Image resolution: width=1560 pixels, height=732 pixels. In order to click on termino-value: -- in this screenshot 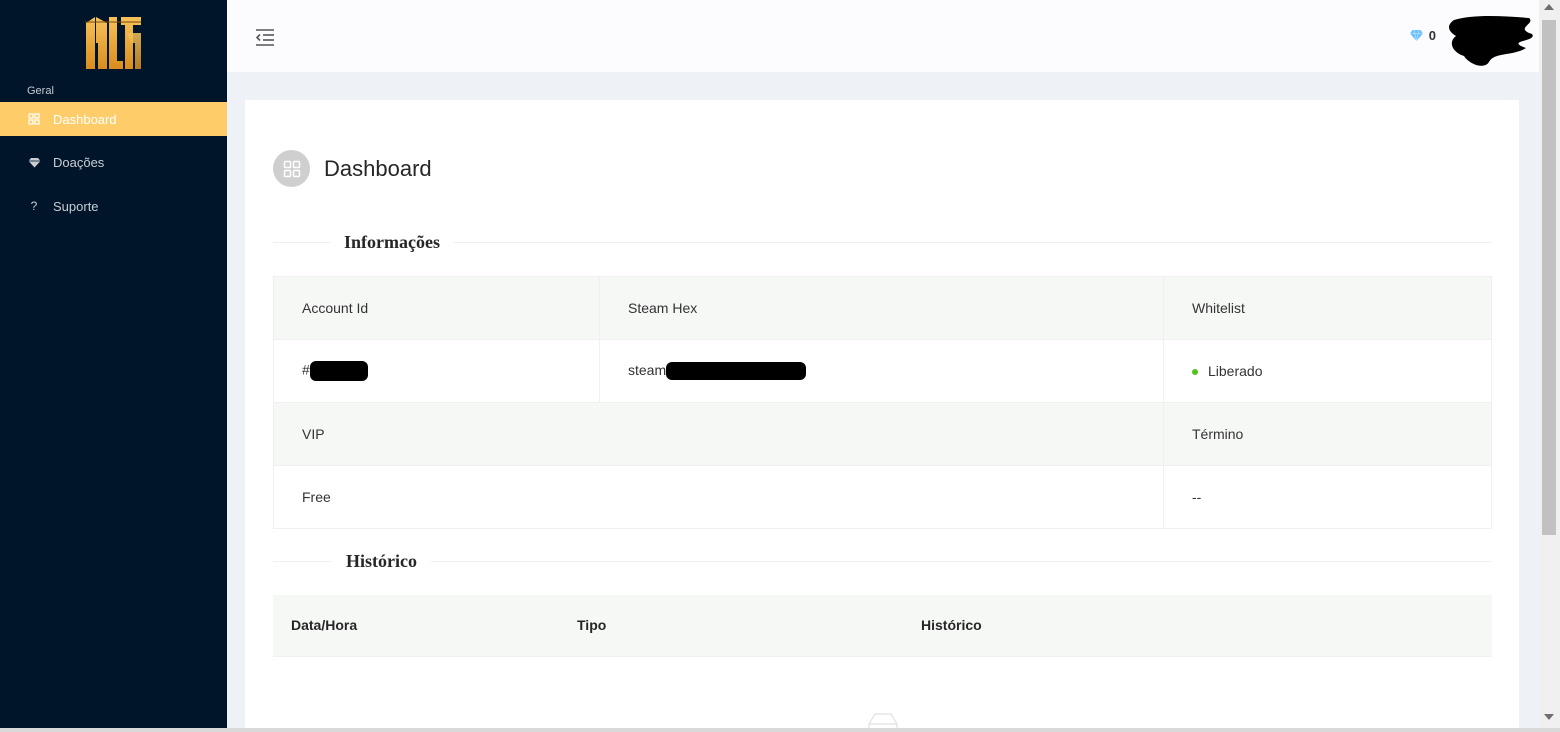, I will do `click(1327, 497)`.